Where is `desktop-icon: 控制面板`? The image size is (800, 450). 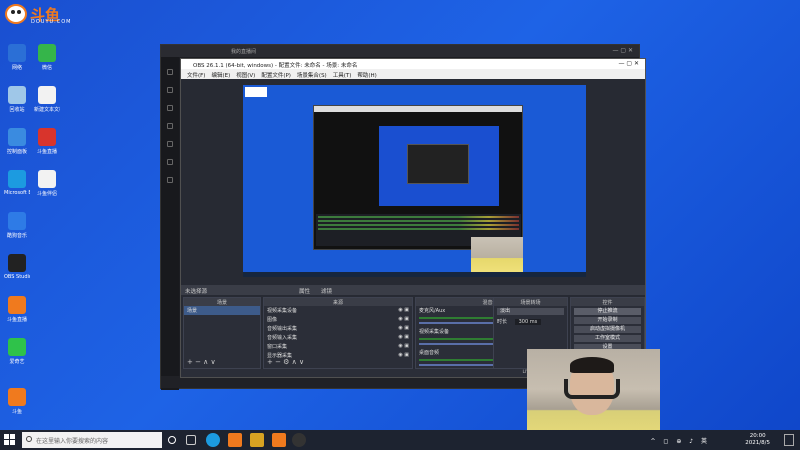
desktop-icon: 控制面板 is located at coordinates (17, 141).